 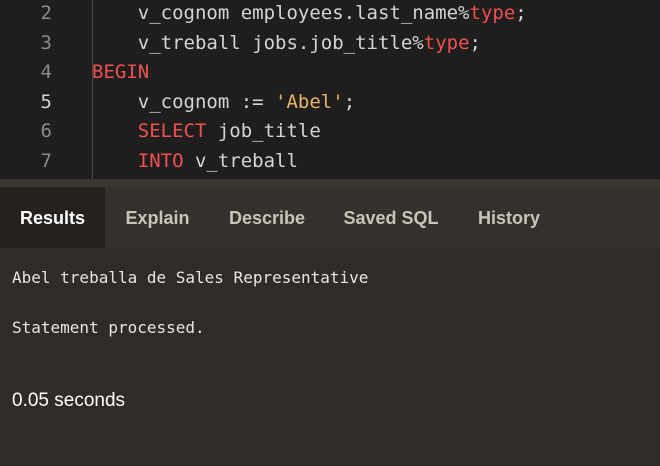 I want to click on code-text: SELECT job_title, so click(x=206, y=131).